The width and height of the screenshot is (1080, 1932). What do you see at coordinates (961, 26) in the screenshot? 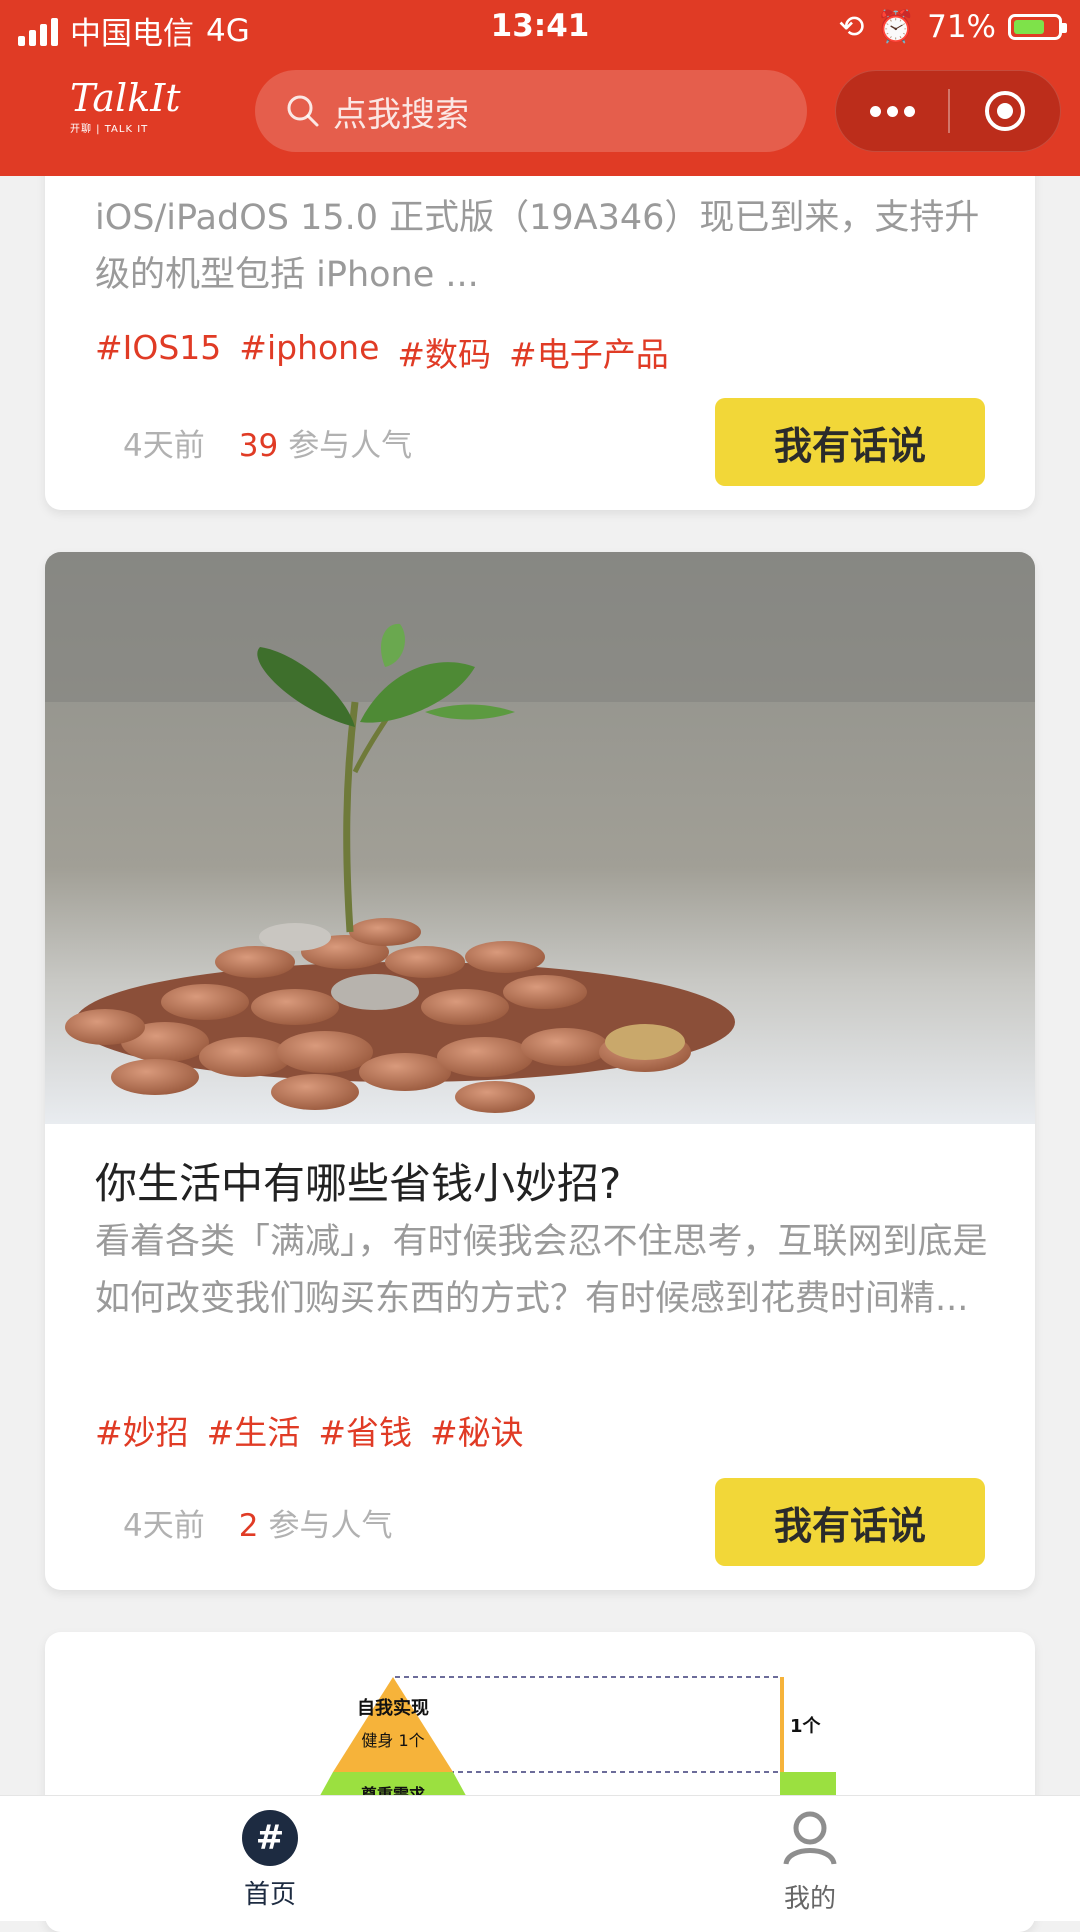
I see `battery-percent: 71%` at bounding box center [961, 26].